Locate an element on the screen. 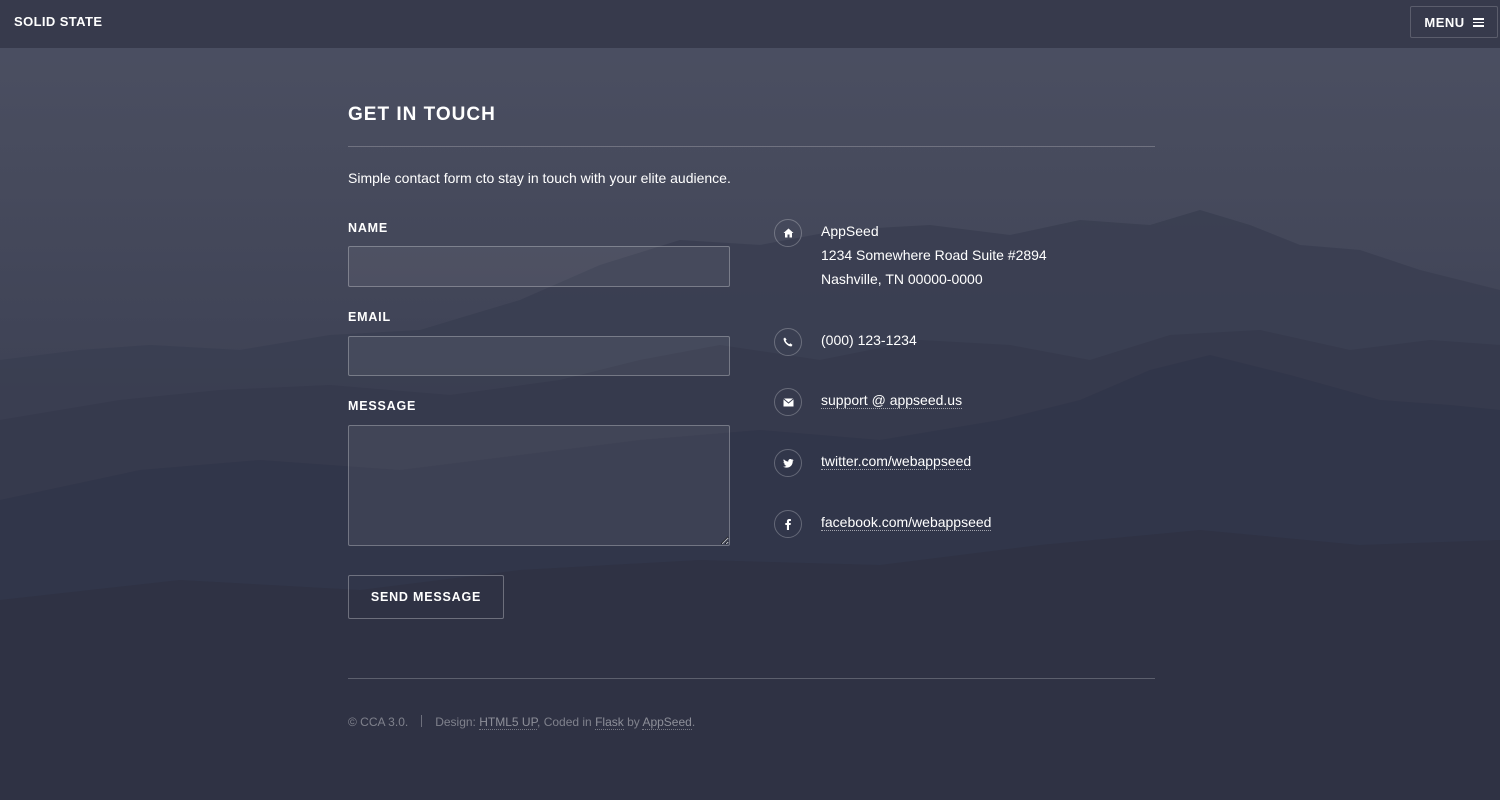  facebook-link: facebook.com/webappseed is located at coordinates (906, 522).